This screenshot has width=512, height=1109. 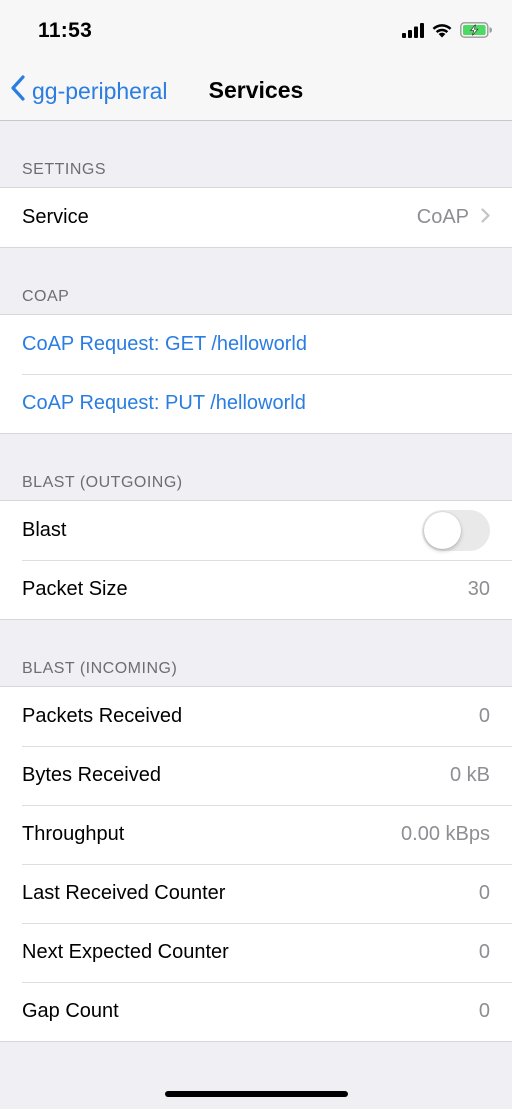 I want to click on blast-toggle-knob, so click(x=442, y=530).